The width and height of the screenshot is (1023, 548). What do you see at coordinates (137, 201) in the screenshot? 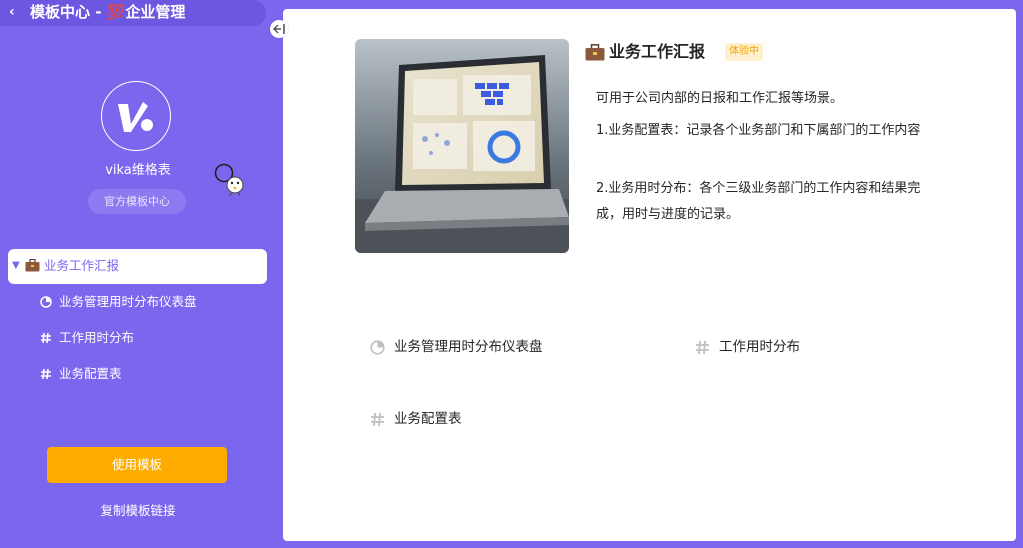
I see `official-badge: 官方模板中心` at bounding box center [137, 201].